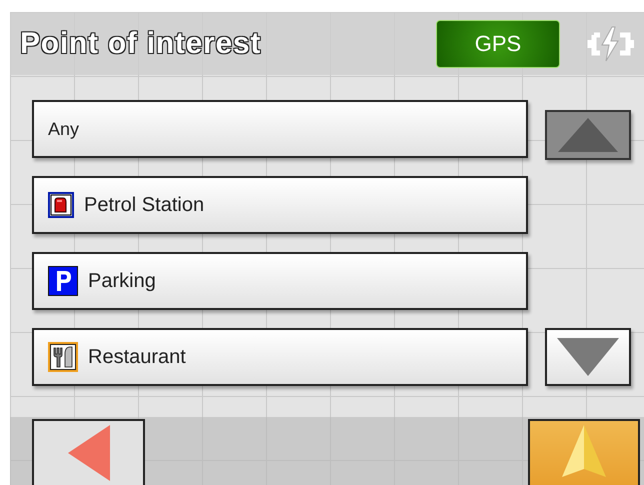 The width and height of the screenshot is (644, 485). What do you see at coordinates (280, 357) in the screenshot?
I see `category-list-item: Restaurant` at bounding box center [280, 357].